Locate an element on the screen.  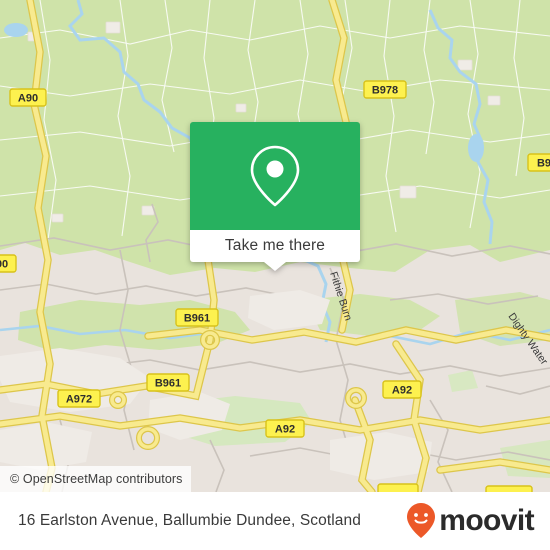
road-shield-label: A972 is located at coordinates (79, 399).